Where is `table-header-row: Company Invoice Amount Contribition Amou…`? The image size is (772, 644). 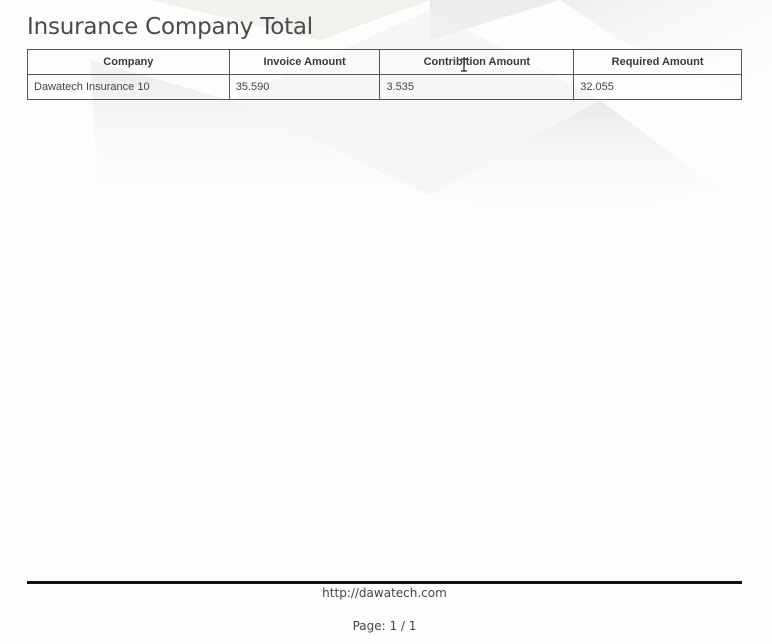
table-header-row: Company Invoice Amount Contribition Amou… is located at coordinates (384, 62).